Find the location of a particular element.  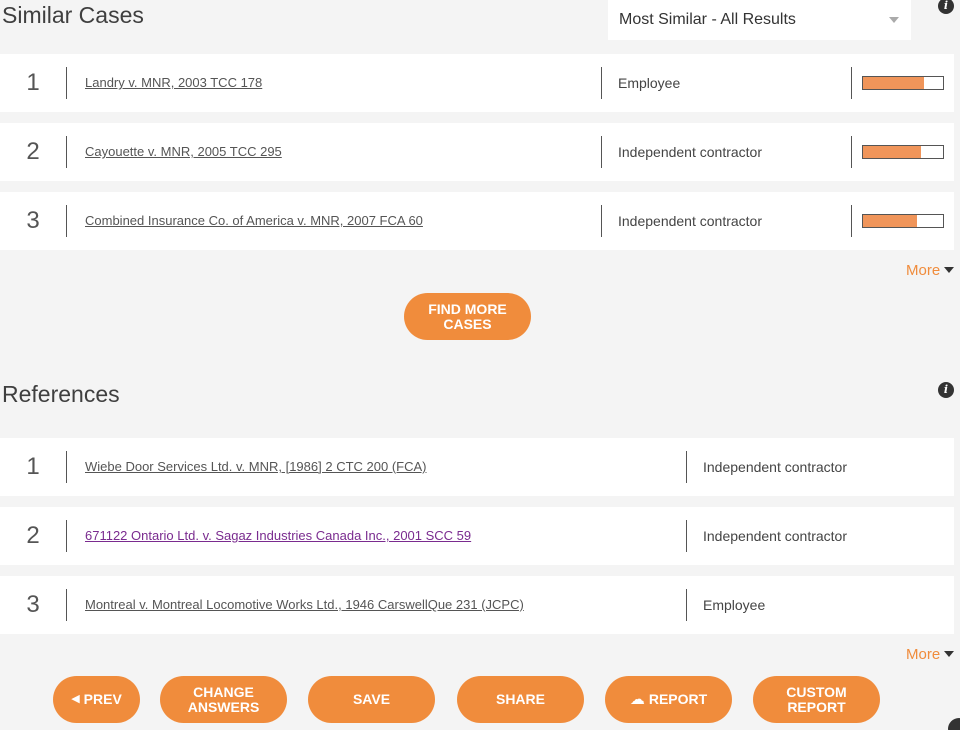

share-button: SHARE is located at coordinates (520, 699).